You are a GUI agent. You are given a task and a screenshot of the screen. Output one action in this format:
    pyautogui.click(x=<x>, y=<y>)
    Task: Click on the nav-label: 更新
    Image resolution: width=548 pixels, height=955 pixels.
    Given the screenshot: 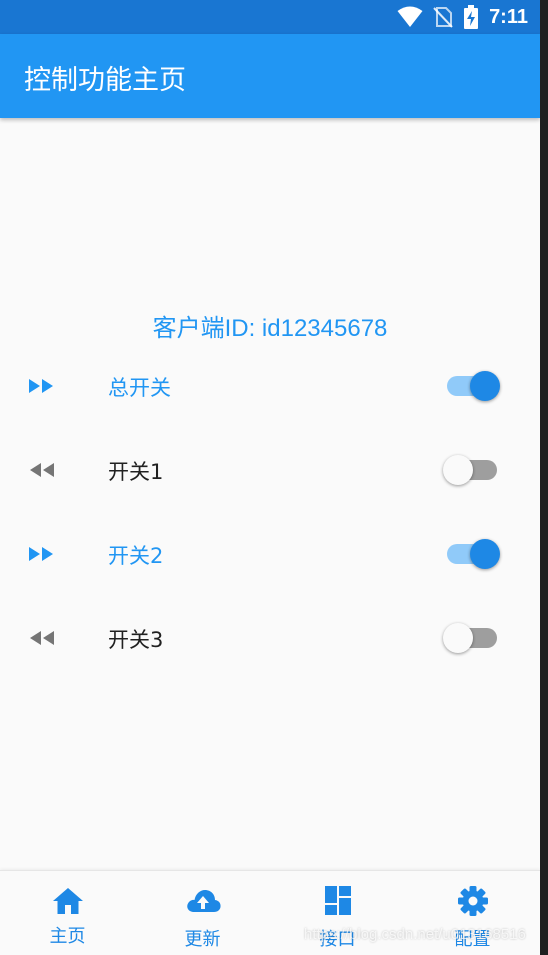 What is the action you would take?
    pyautogui.click(x=202, y=939)
    